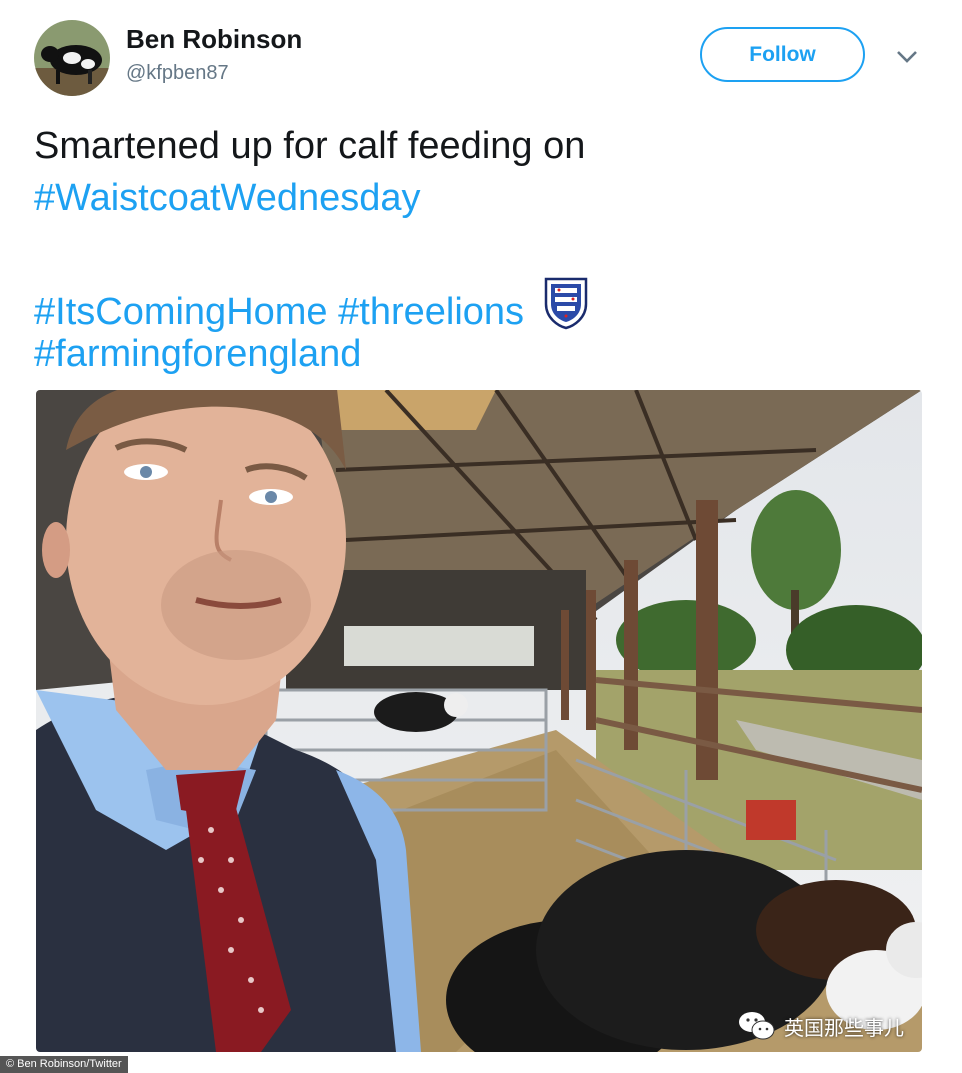 This screenshot has width=962, height=1073. I want to click on wechat-icon, so click(757, 1026).